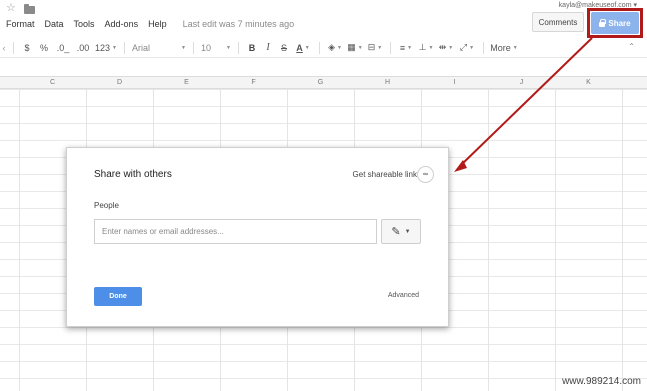 The image size is (647, 391). What do you see at coordinates (425, 174) in the screenshot?
I see `link-icon: ∞` at bounding box center [425, 174].